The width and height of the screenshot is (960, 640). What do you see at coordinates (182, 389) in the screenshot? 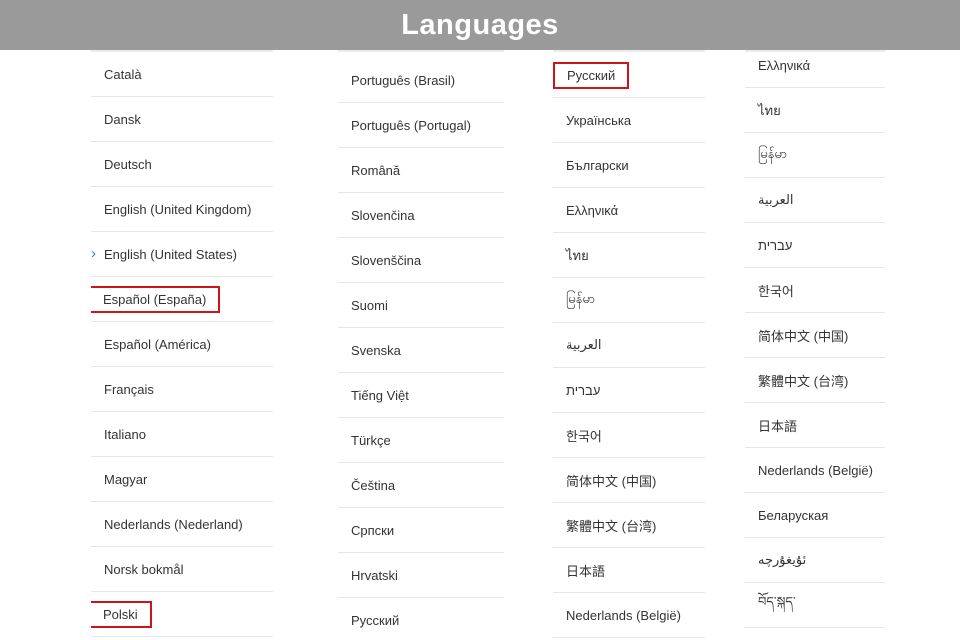
I see `language-option: Français` at bounding box center [182, 389].